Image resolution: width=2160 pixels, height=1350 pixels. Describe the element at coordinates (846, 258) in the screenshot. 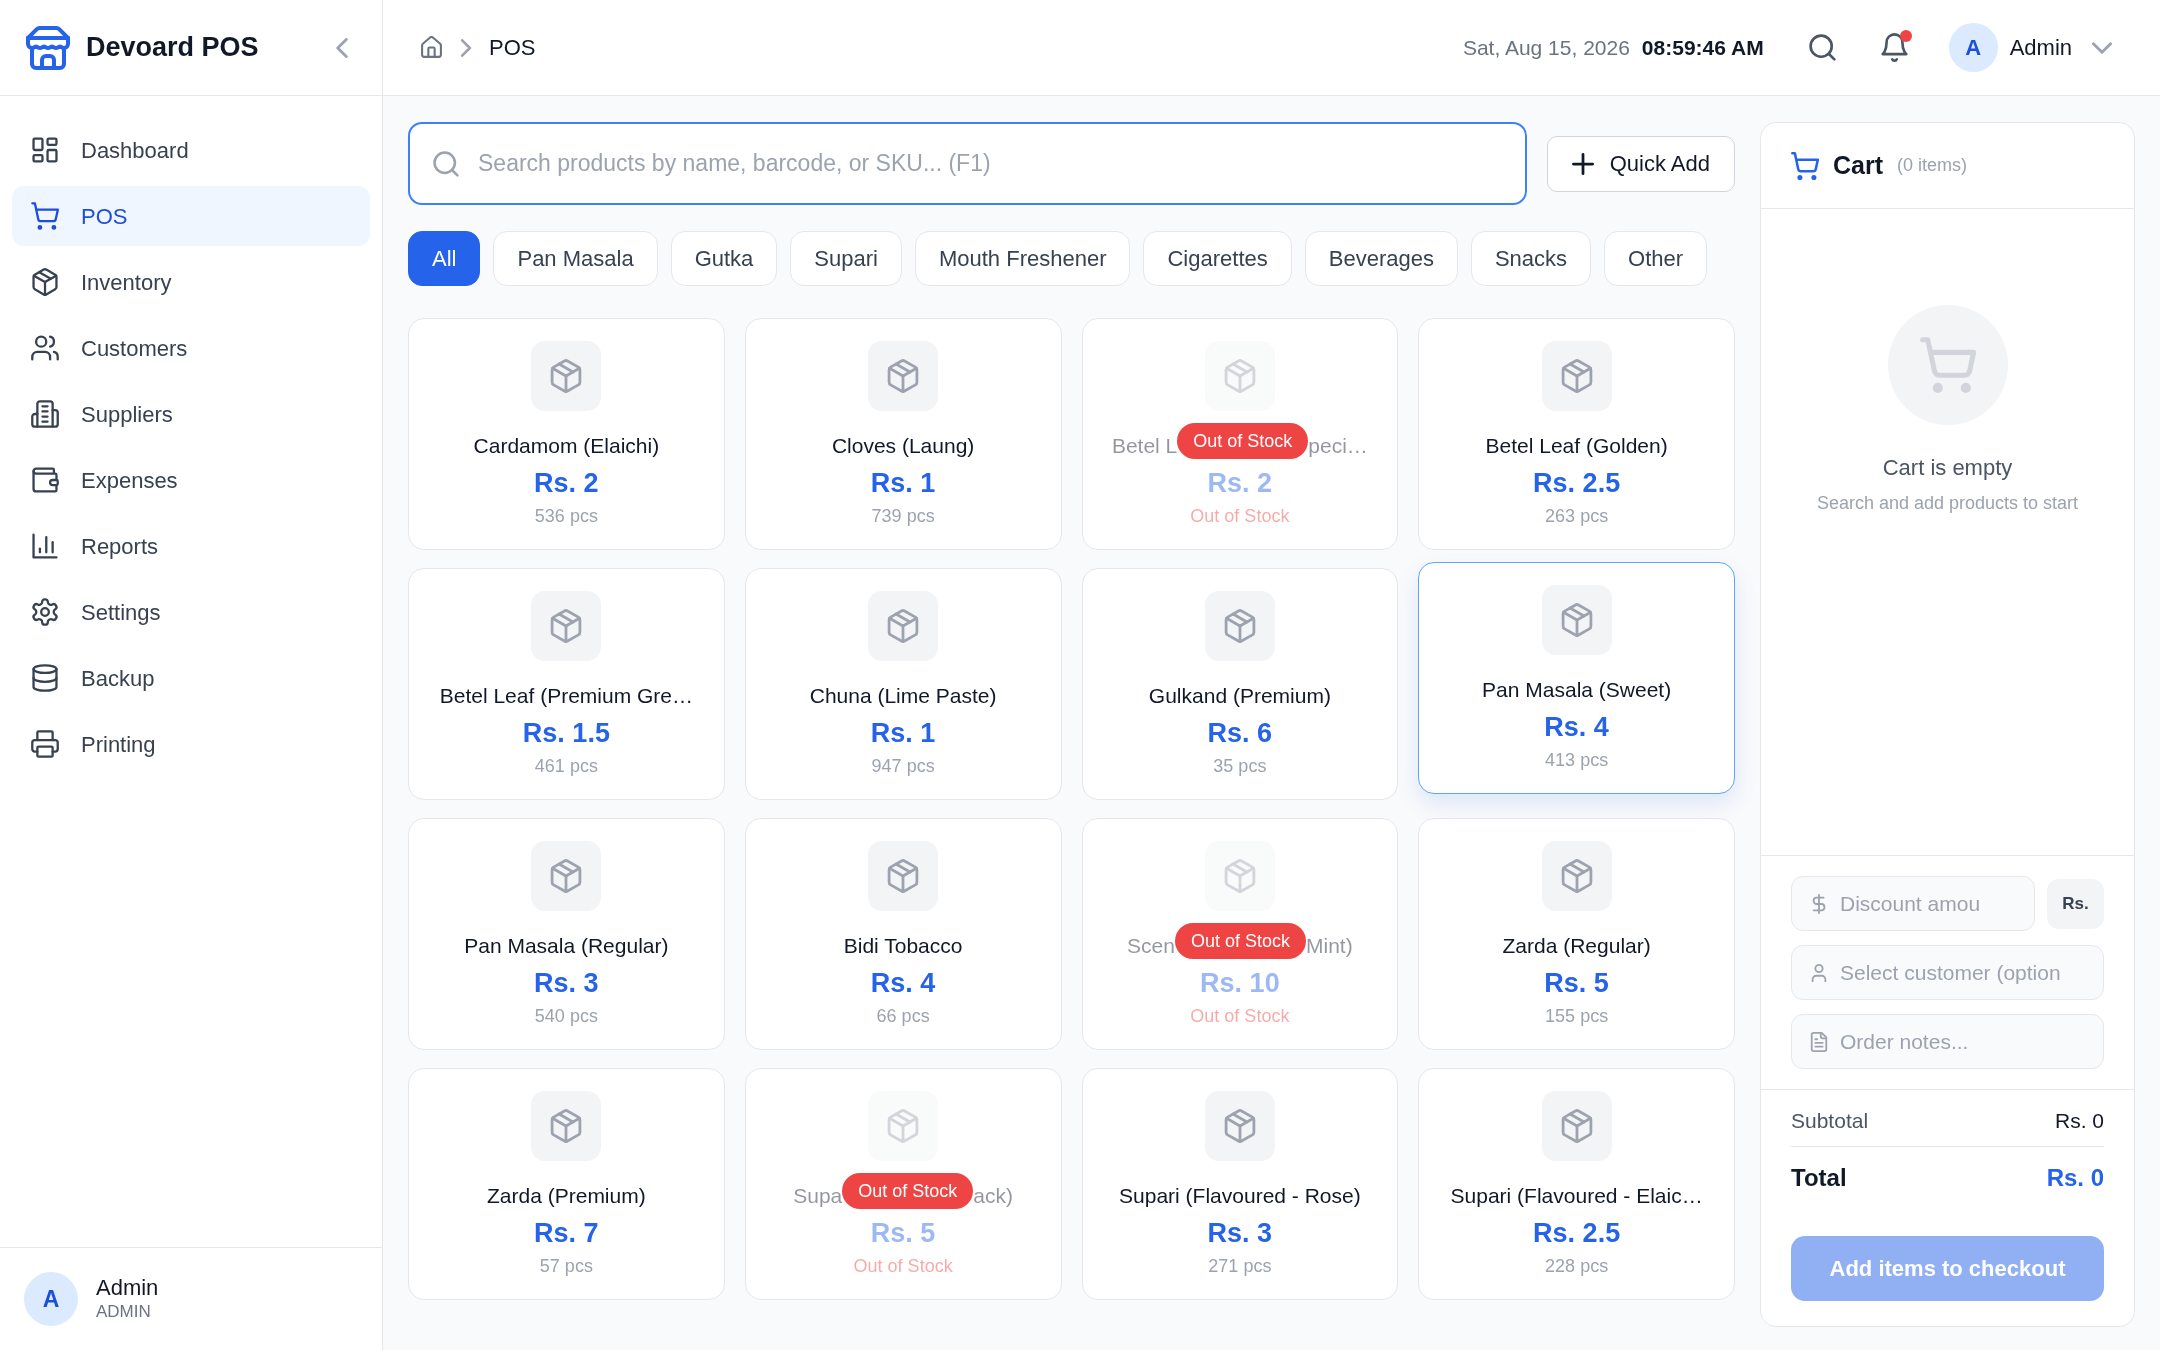

I see `category-tab: Supari` at that location.